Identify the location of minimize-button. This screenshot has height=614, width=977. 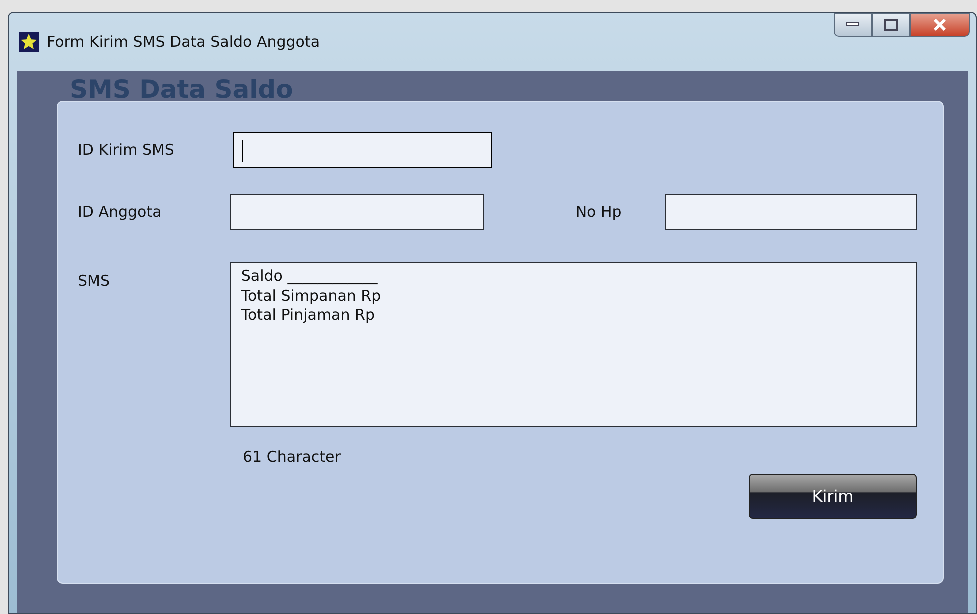
(853, 25).